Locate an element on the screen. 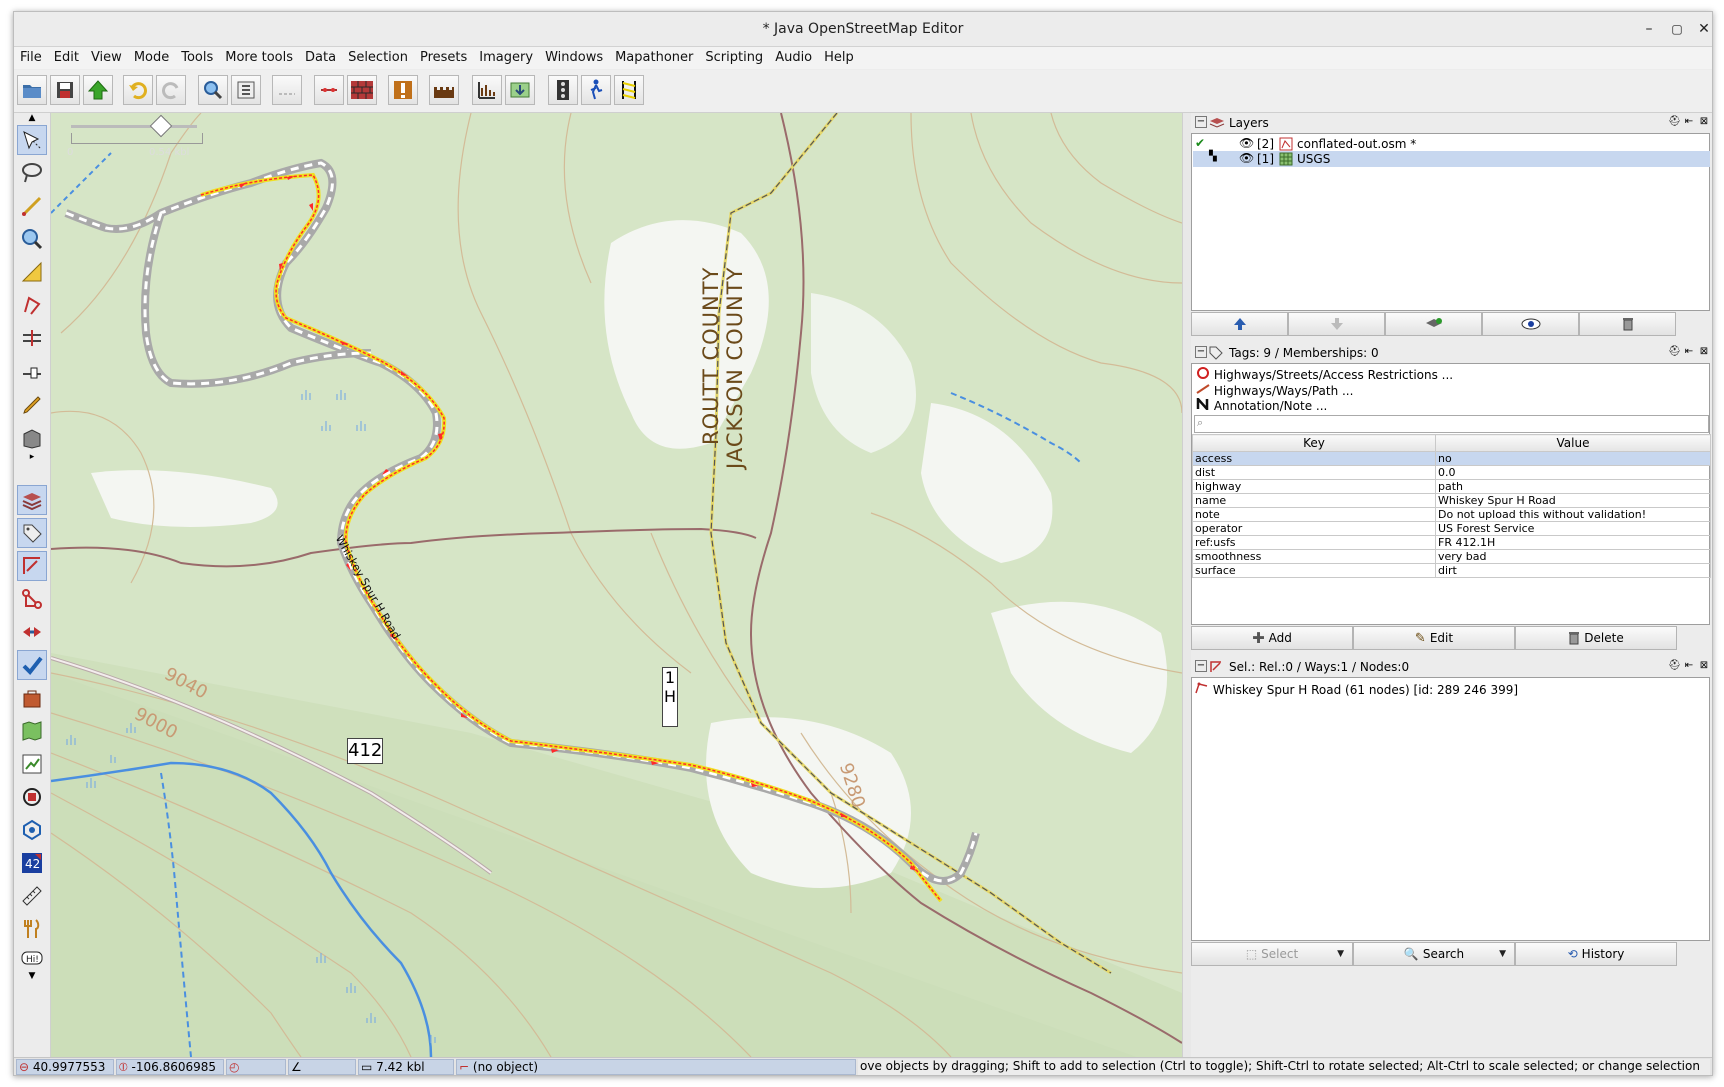  table-row: access no is located at coordinates (1451, 458).